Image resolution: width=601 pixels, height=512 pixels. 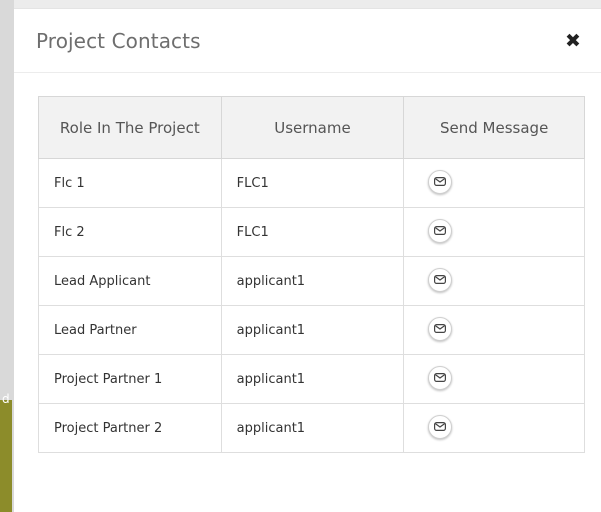 I want to click on role-cell: Project Partner 2, so click(x=130, y=428).